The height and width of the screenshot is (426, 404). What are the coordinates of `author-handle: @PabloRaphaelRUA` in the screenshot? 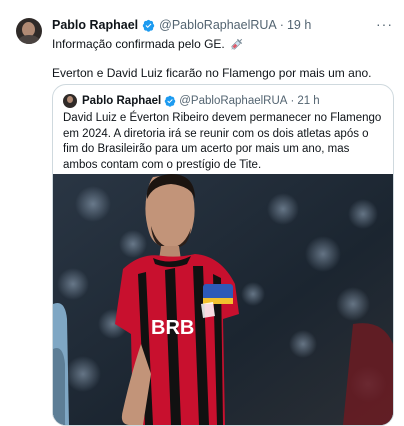 It's located at (218, 25).